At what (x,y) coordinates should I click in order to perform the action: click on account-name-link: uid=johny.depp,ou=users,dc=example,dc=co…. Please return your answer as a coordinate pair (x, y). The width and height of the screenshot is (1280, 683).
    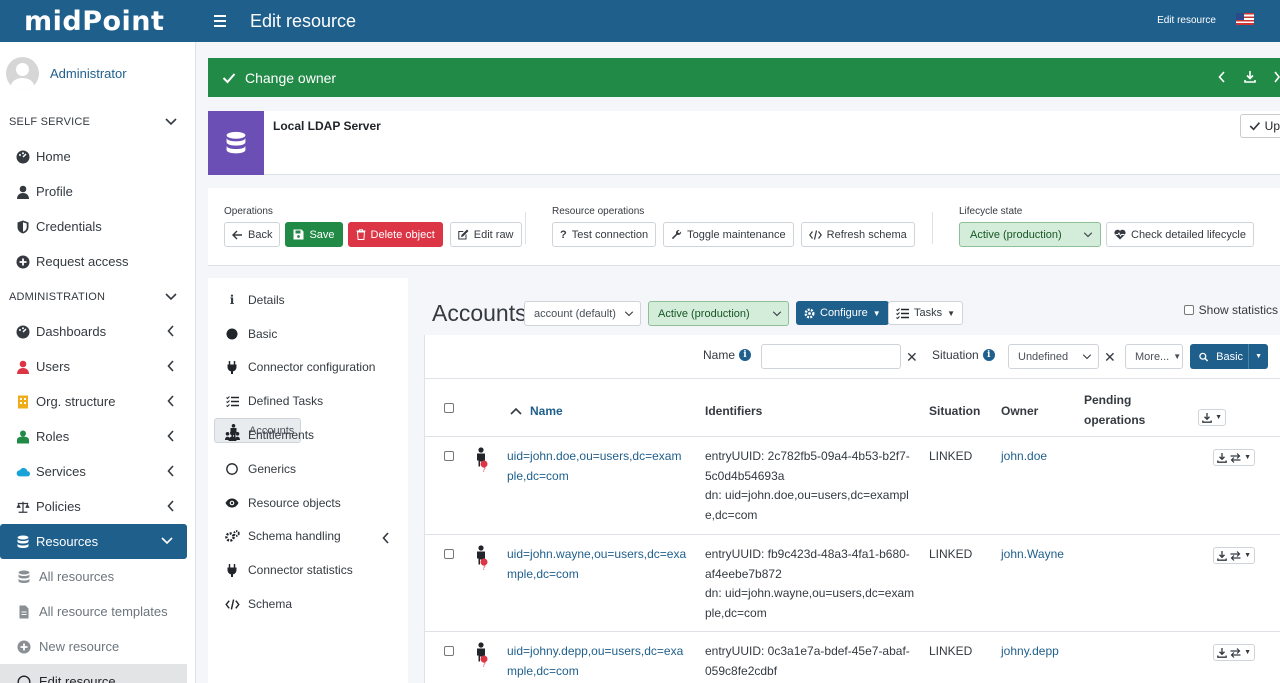
    Looking at the image, I should click on (597, 661).